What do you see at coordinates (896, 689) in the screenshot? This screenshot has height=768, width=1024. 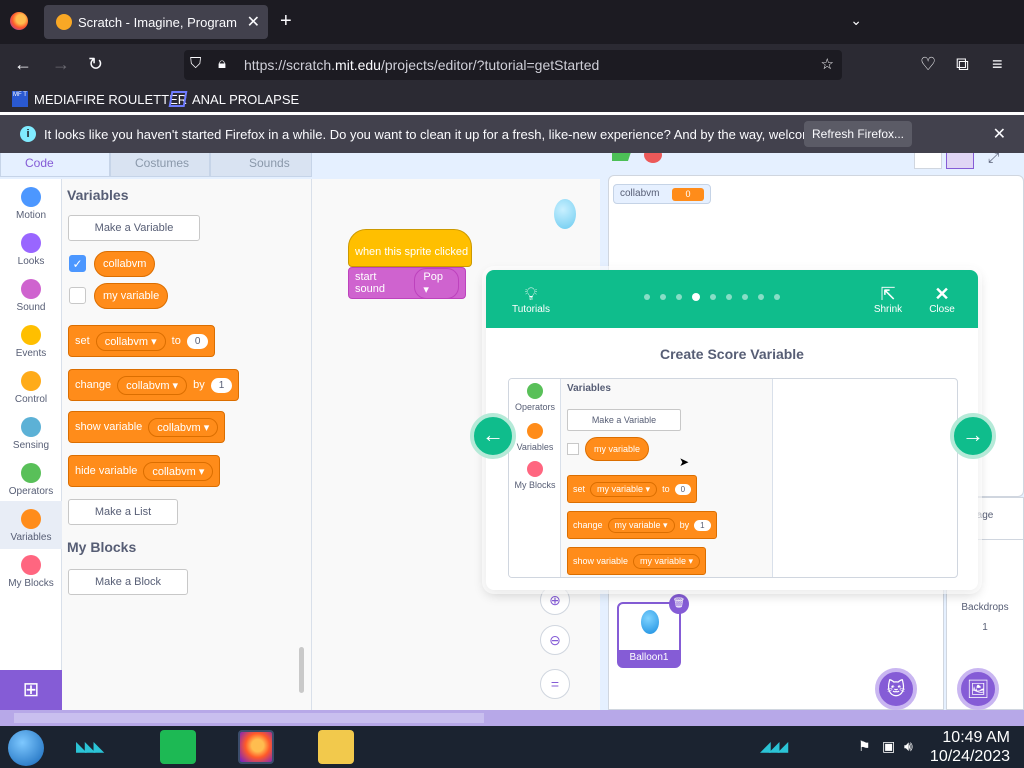 I see `add-sprite-button: 🐱︎` at bounding box center [896, 689].